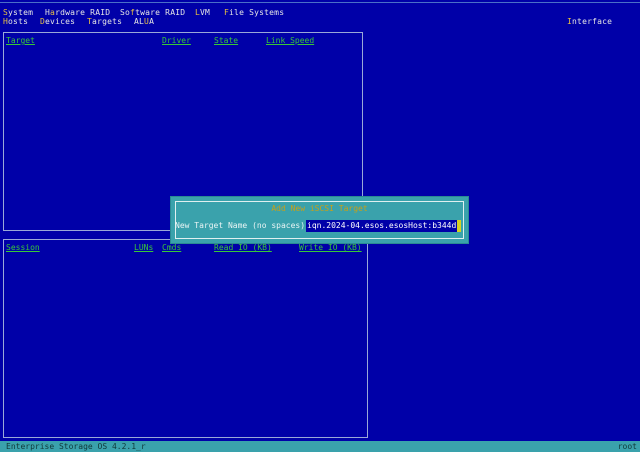  What do you see at coordinates (383, 226) in the screenshot?
I see `target-name-input: iqn.2024-04.esos.esosHost:b344d` at bounding box center [383, 226].